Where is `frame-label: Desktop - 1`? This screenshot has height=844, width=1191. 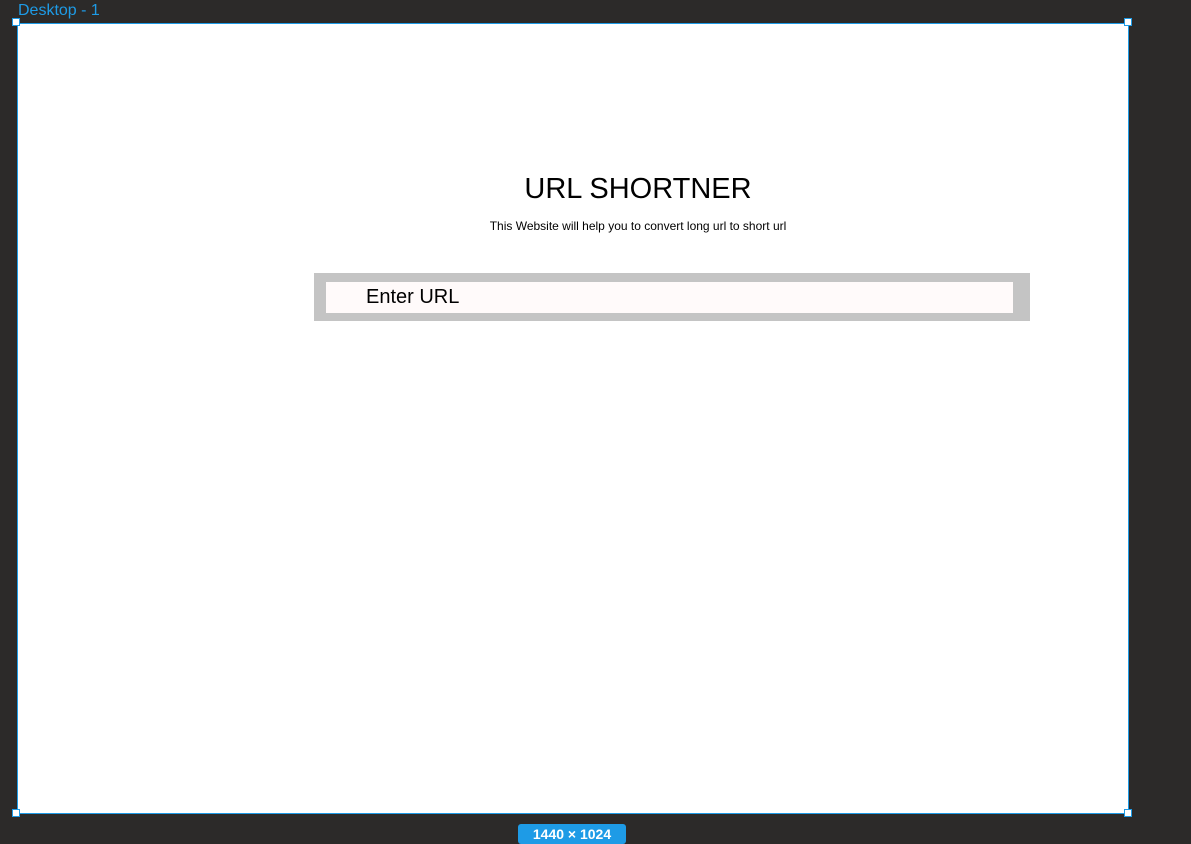
frame-label: Desktop - 1 is located at coordinates (59, 11).